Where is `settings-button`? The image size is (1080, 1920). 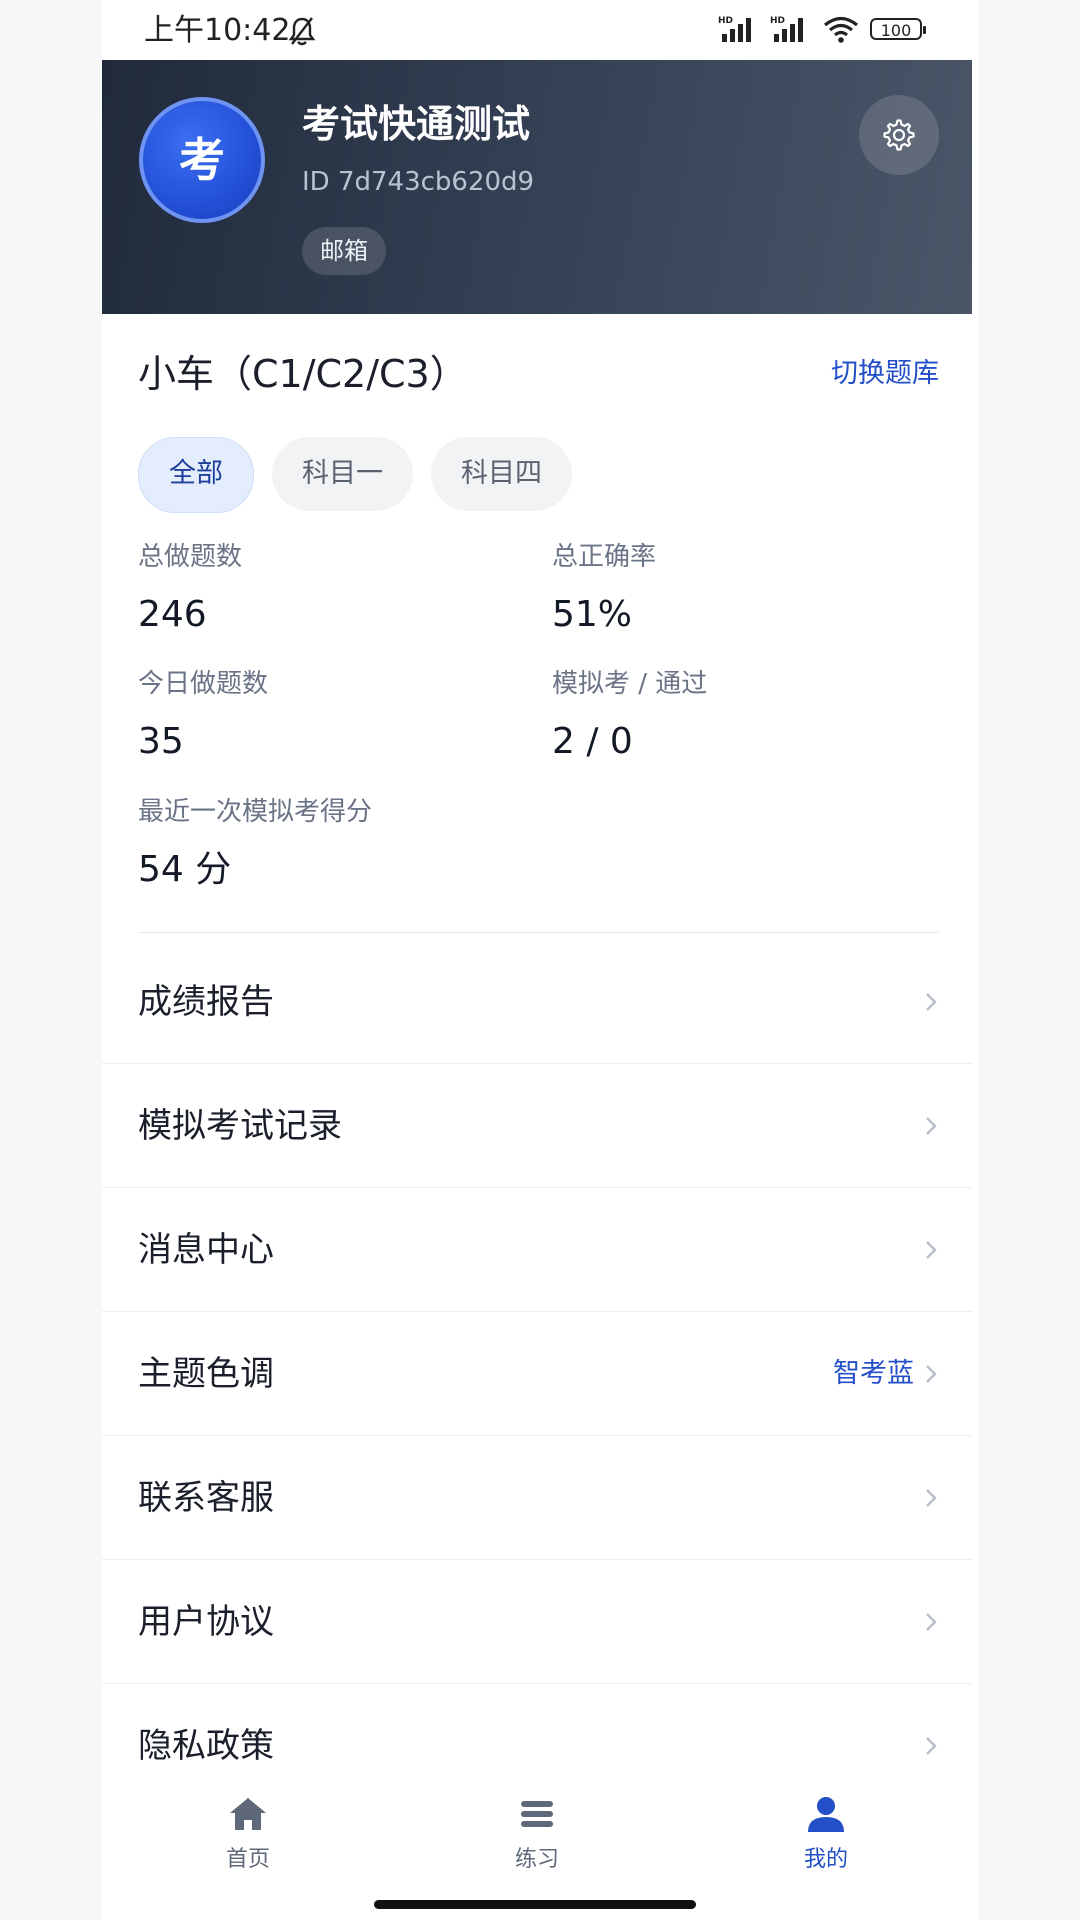
settings-button is located at coordinates (899, 135).